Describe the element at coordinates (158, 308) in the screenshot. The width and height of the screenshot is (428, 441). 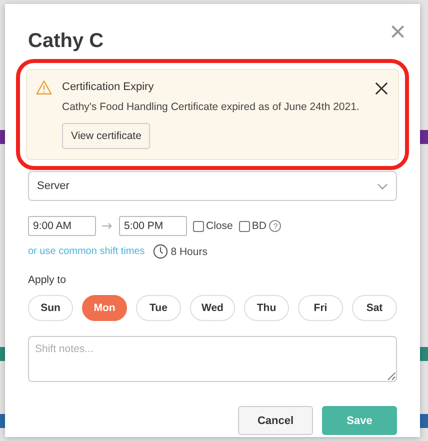
I see `day-toggle: Tue` at that location.